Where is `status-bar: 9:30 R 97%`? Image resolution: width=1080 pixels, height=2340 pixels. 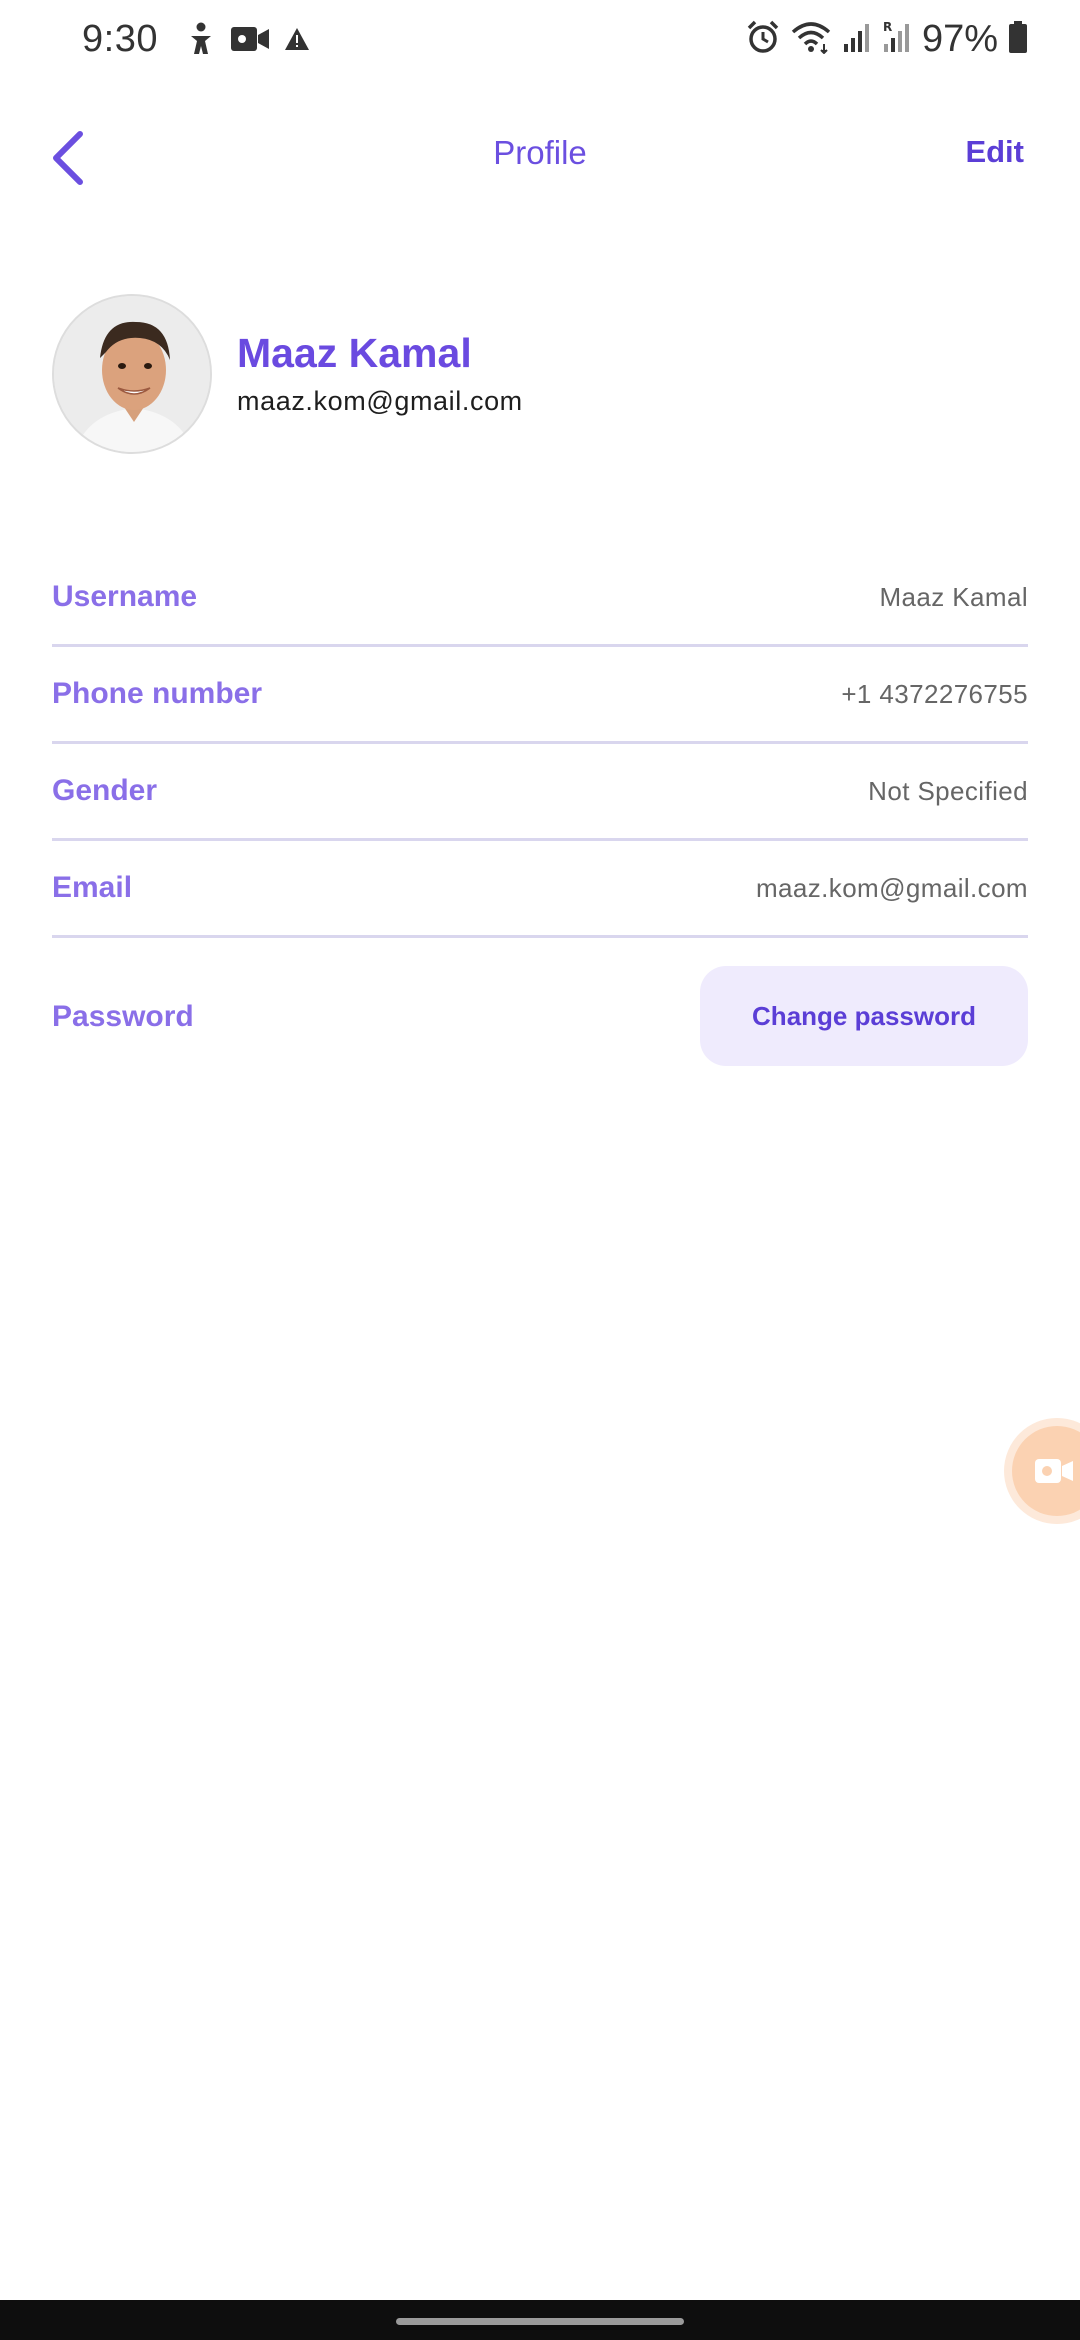 status-bar: 9:30 R 97% is located at coordinates (540, 42).